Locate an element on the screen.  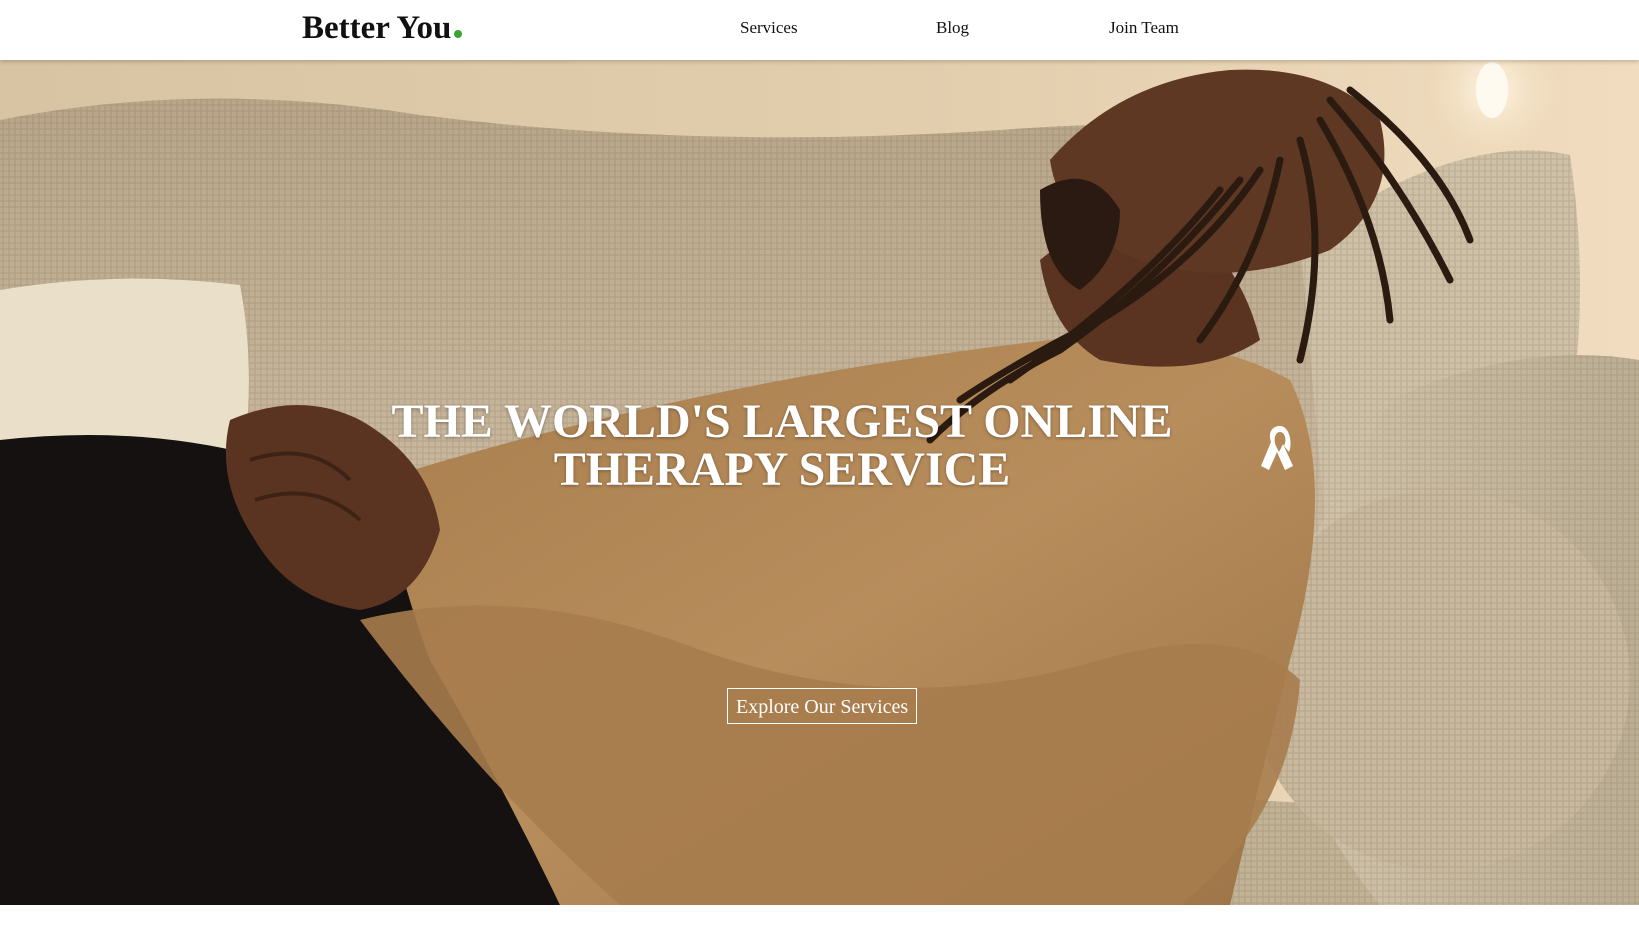
site-header: Better You Services Blog Join Team is located at coordinates (819, 30).